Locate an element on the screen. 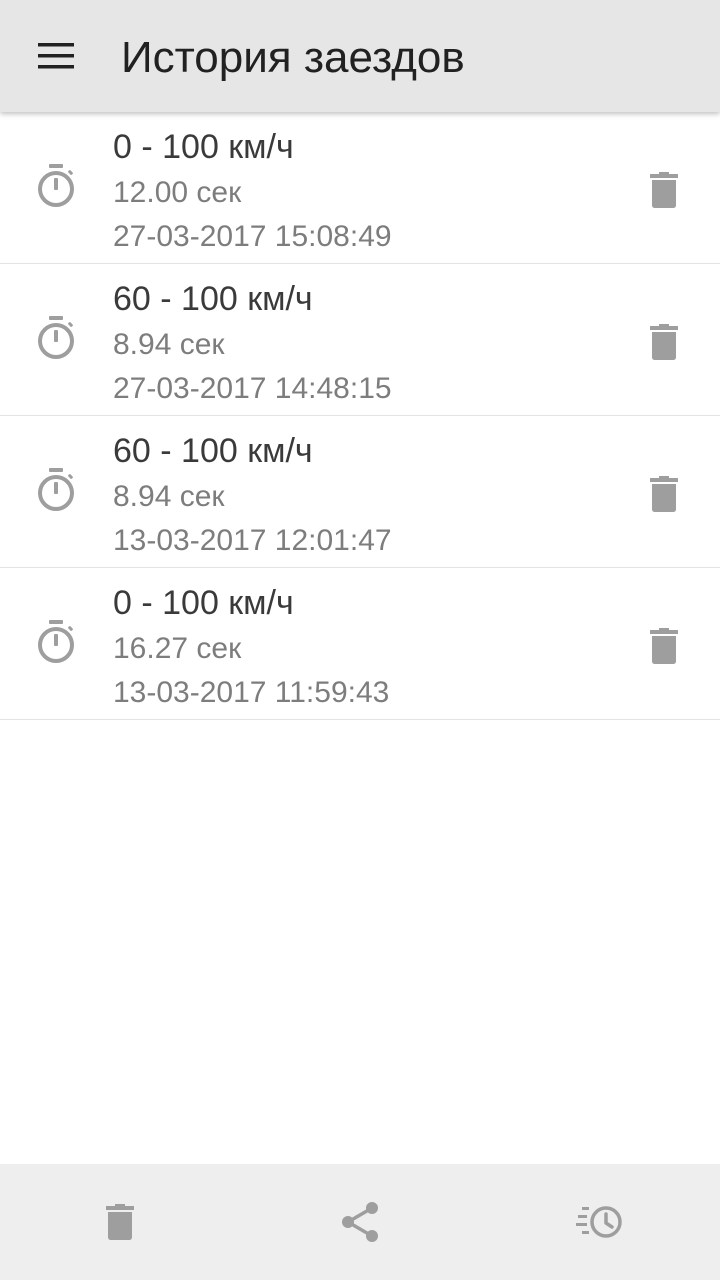  toolbar: История заездов is located at coordinates (360, 56).